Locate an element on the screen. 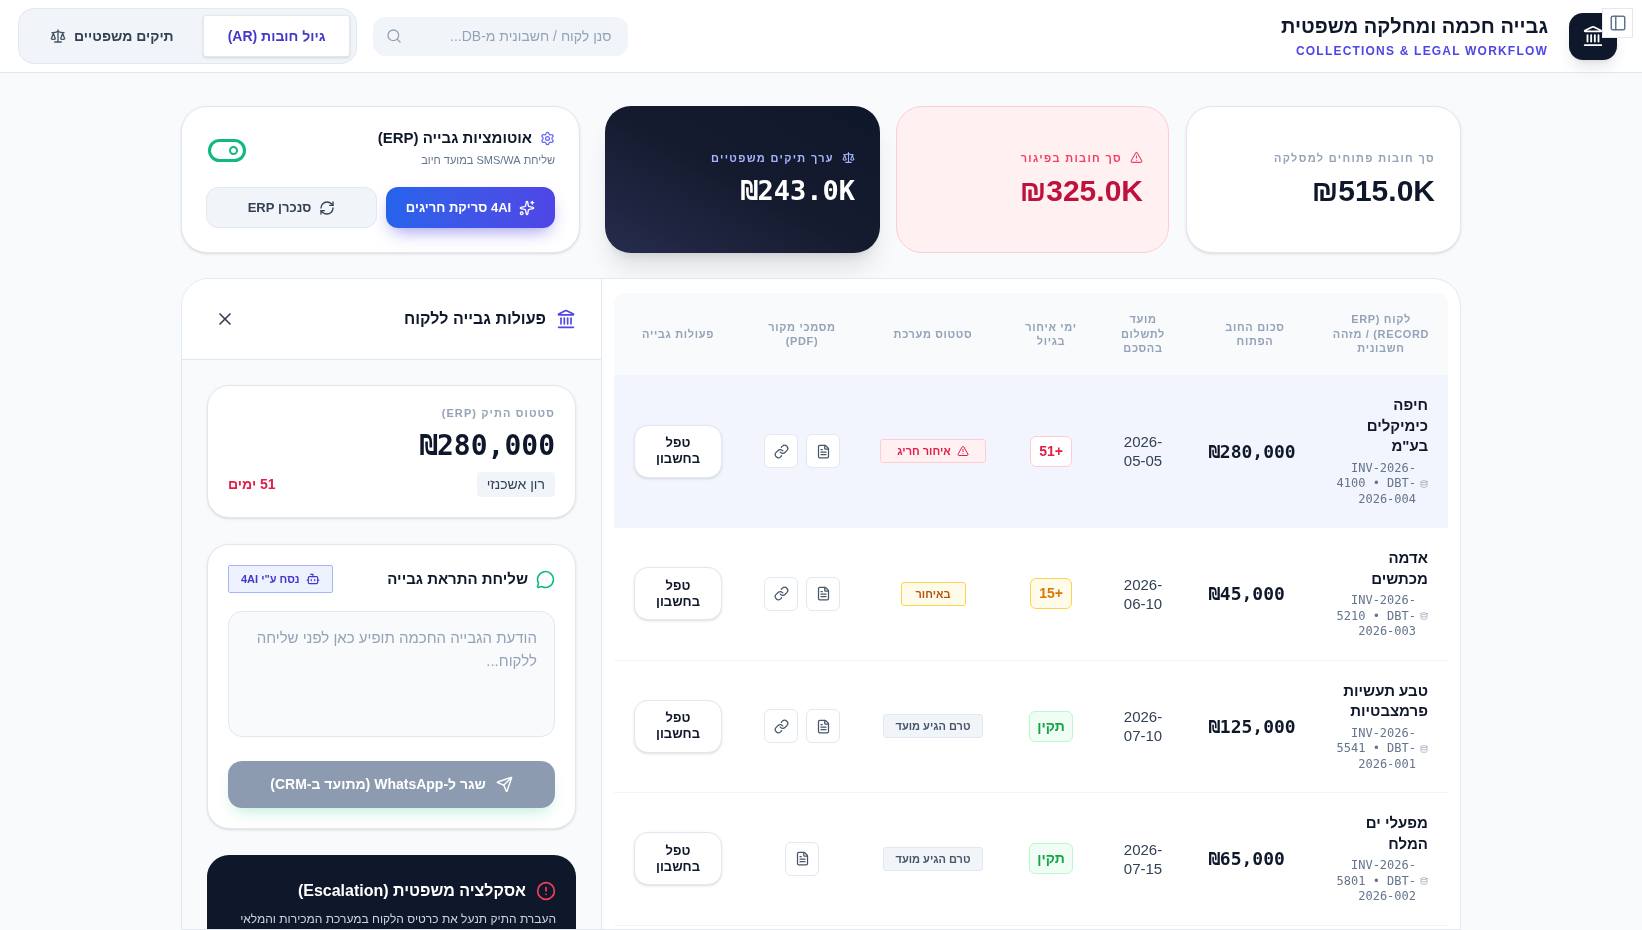 Image resolution: width=1642 pixels, height=930 pixels. gear-icon is located at coordinates (547, 138).